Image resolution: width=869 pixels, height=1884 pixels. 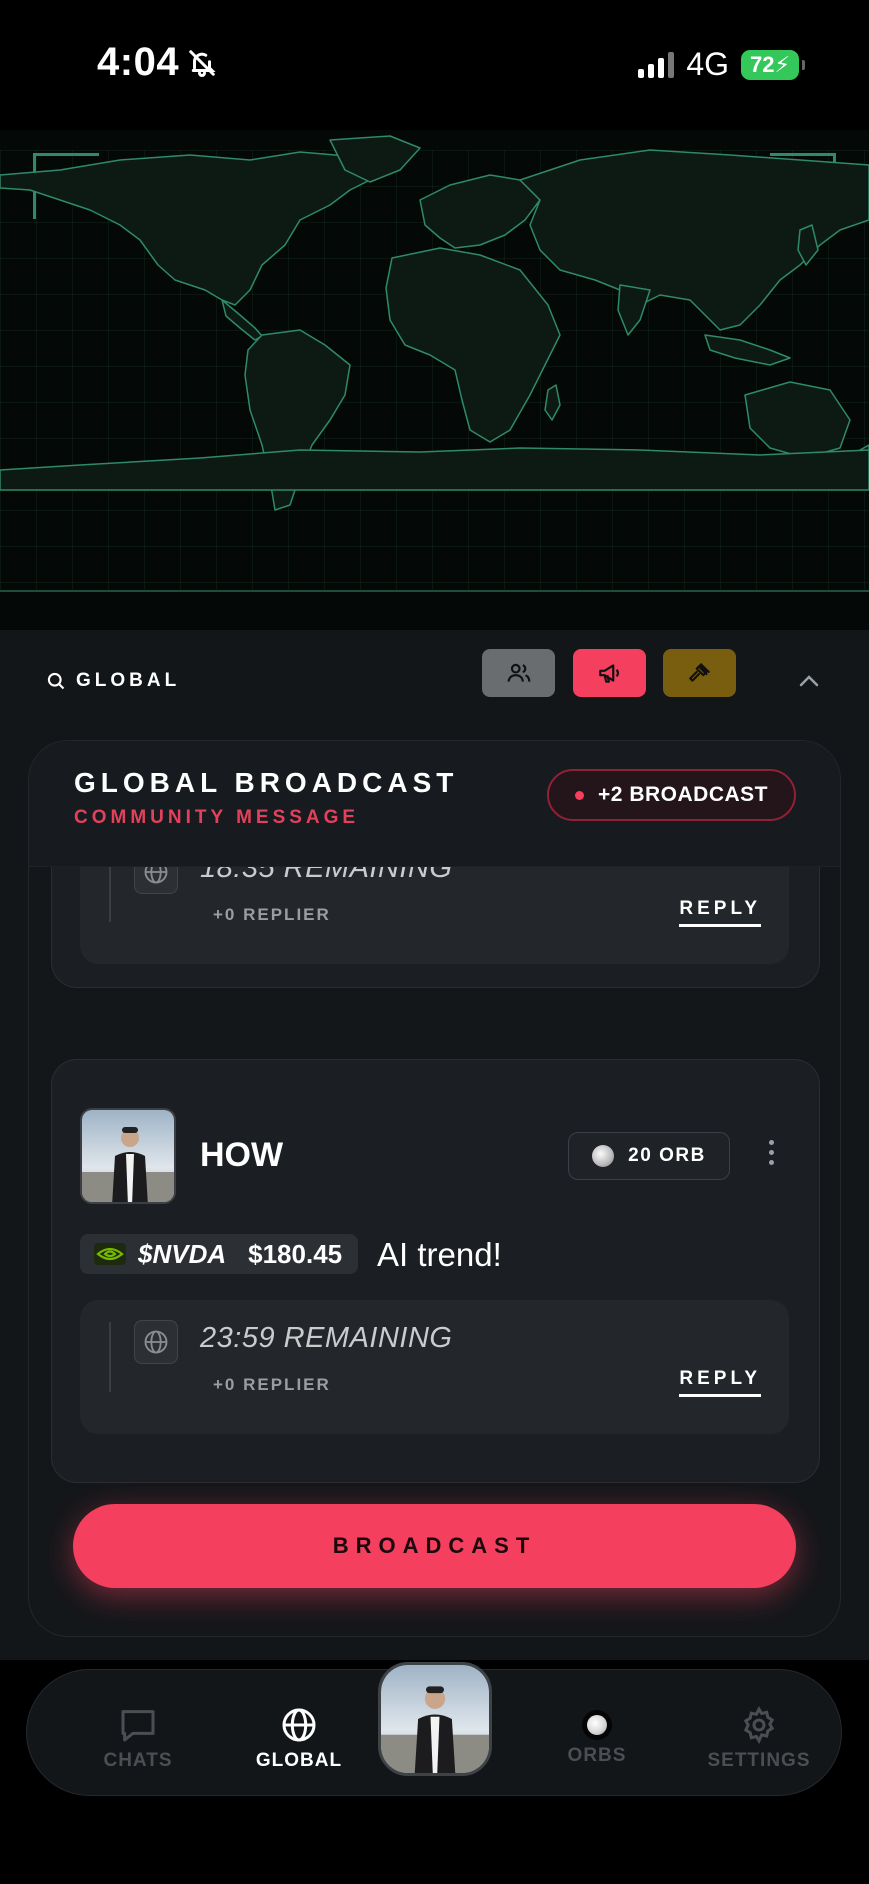 I want to click on broadcast-button: BROADCAST, so click(x=434, y=1546).